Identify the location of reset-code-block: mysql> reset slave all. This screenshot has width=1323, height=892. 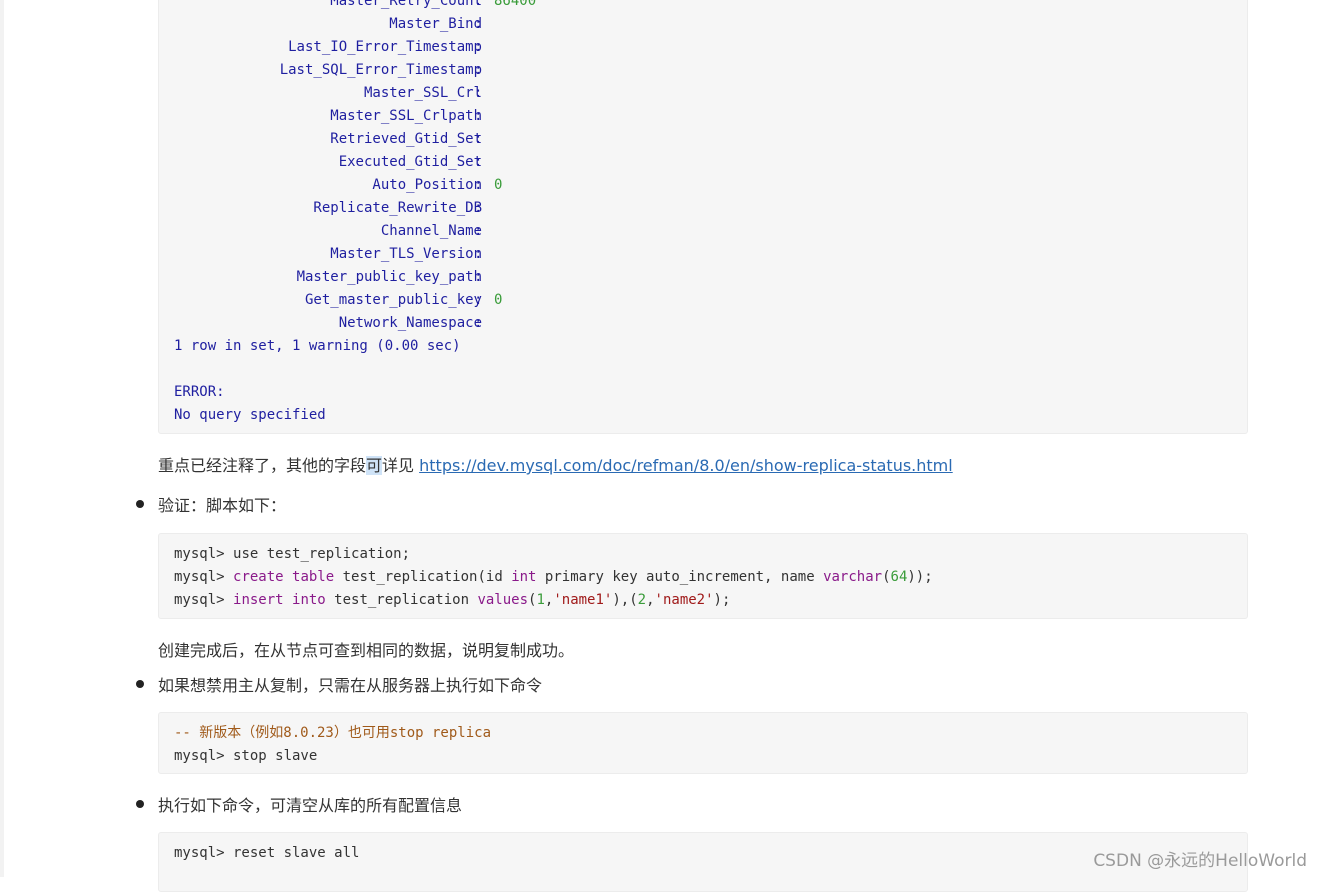
(703, 862).